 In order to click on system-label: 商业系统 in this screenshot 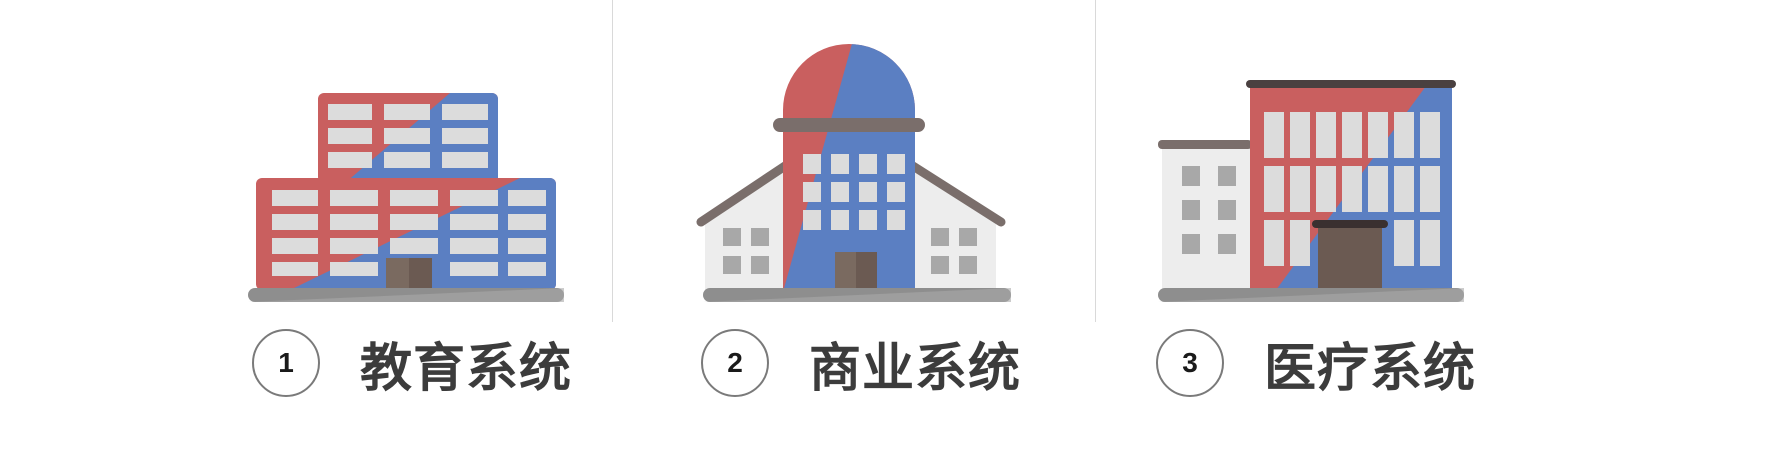, I will do `click(915, 368)`.